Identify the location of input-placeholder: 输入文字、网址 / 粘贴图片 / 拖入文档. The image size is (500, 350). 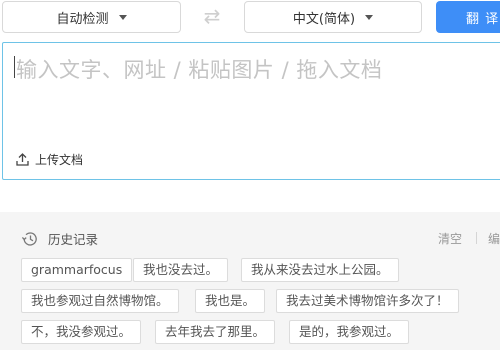
(199, 70).